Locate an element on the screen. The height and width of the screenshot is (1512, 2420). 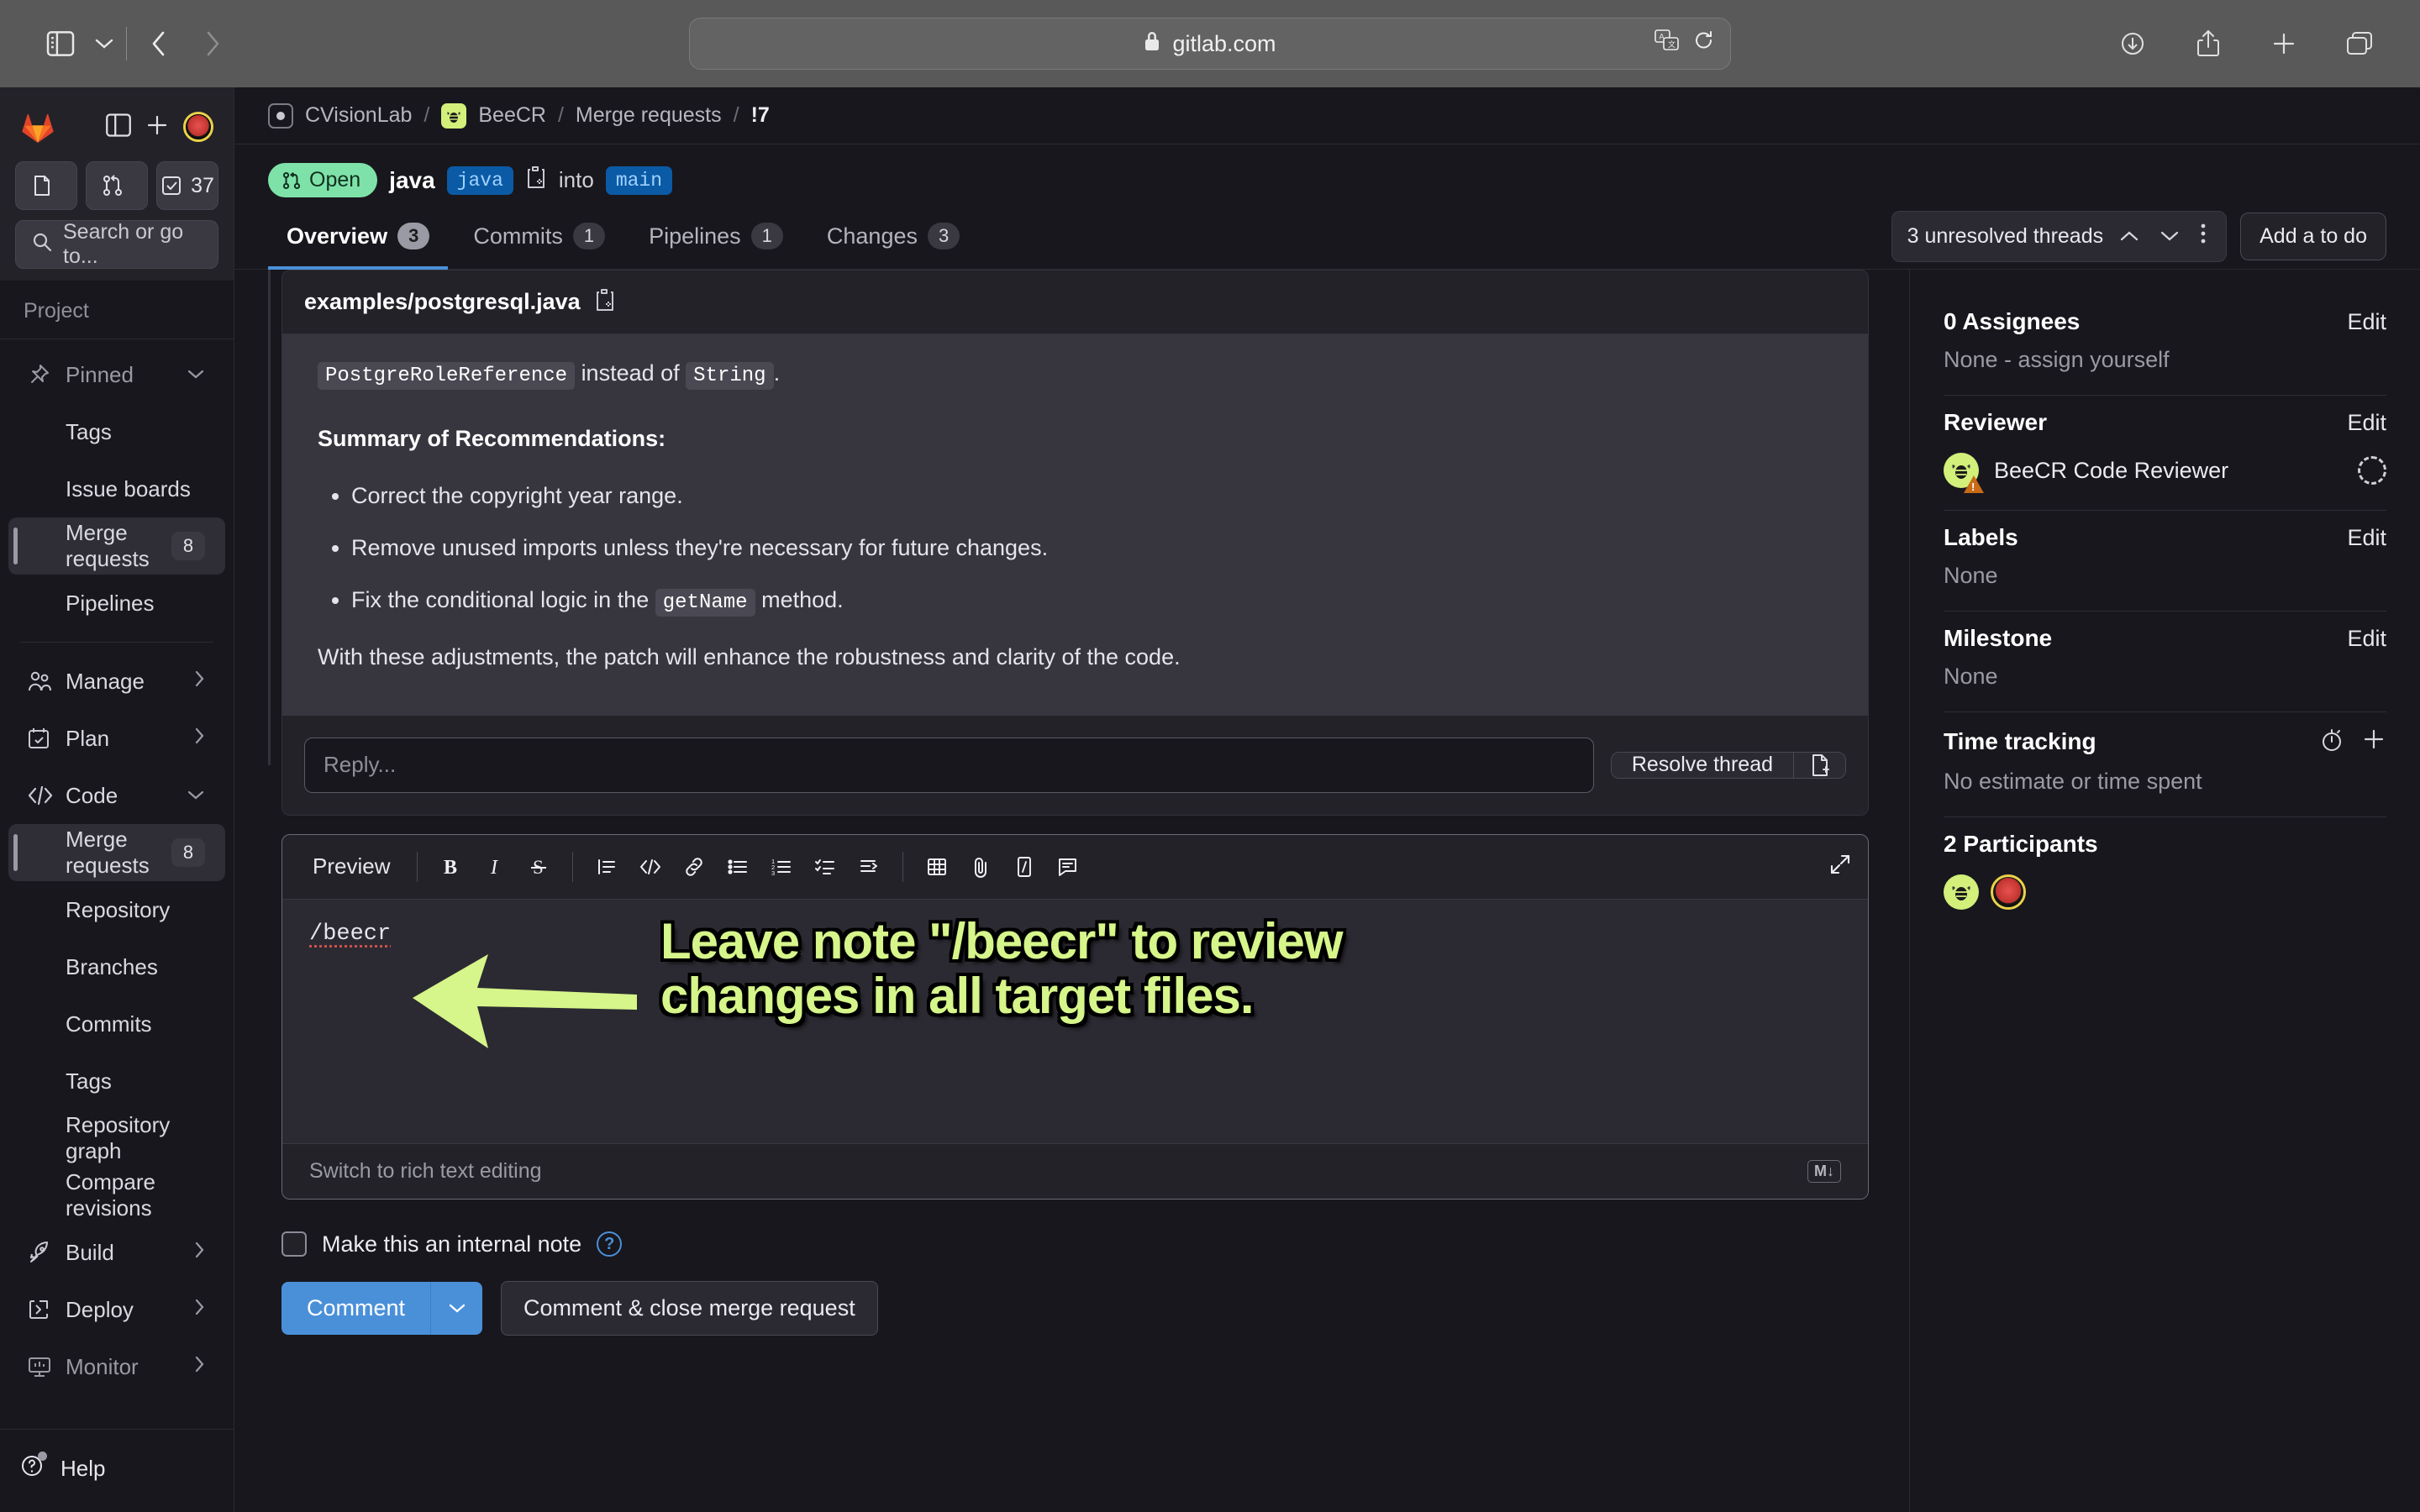
internal-note-checkbox is located at coordinates (294, 1244).